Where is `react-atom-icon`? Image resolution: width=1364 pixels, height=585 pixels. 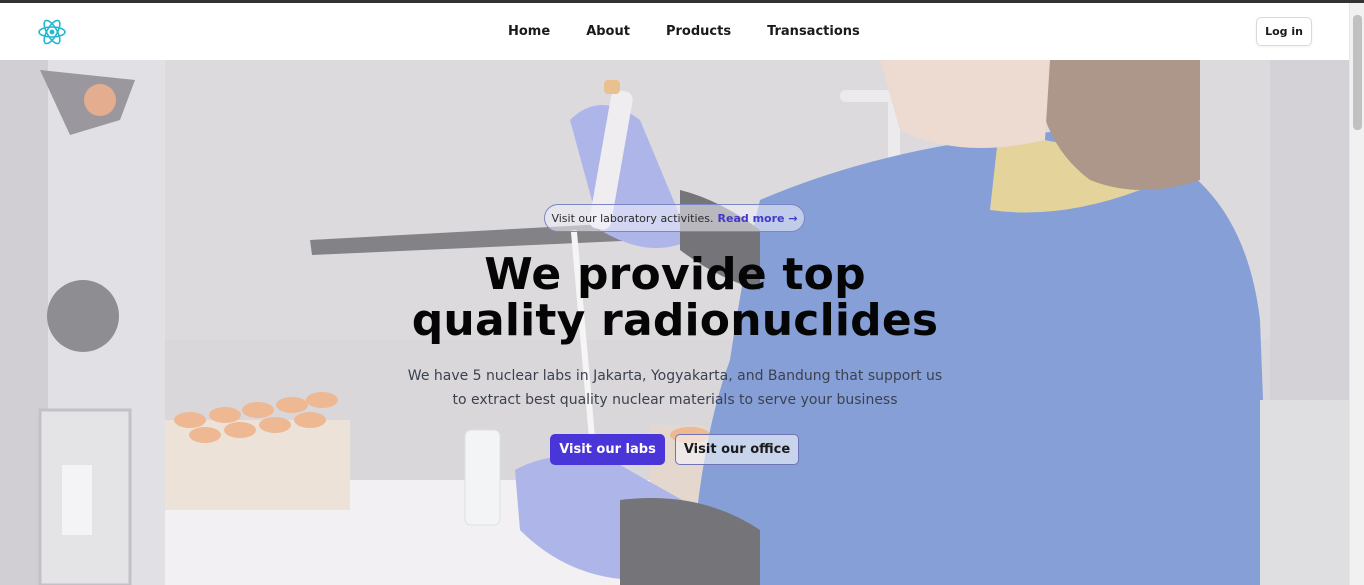
react-atom-icon is located at coordinates (52, 32).